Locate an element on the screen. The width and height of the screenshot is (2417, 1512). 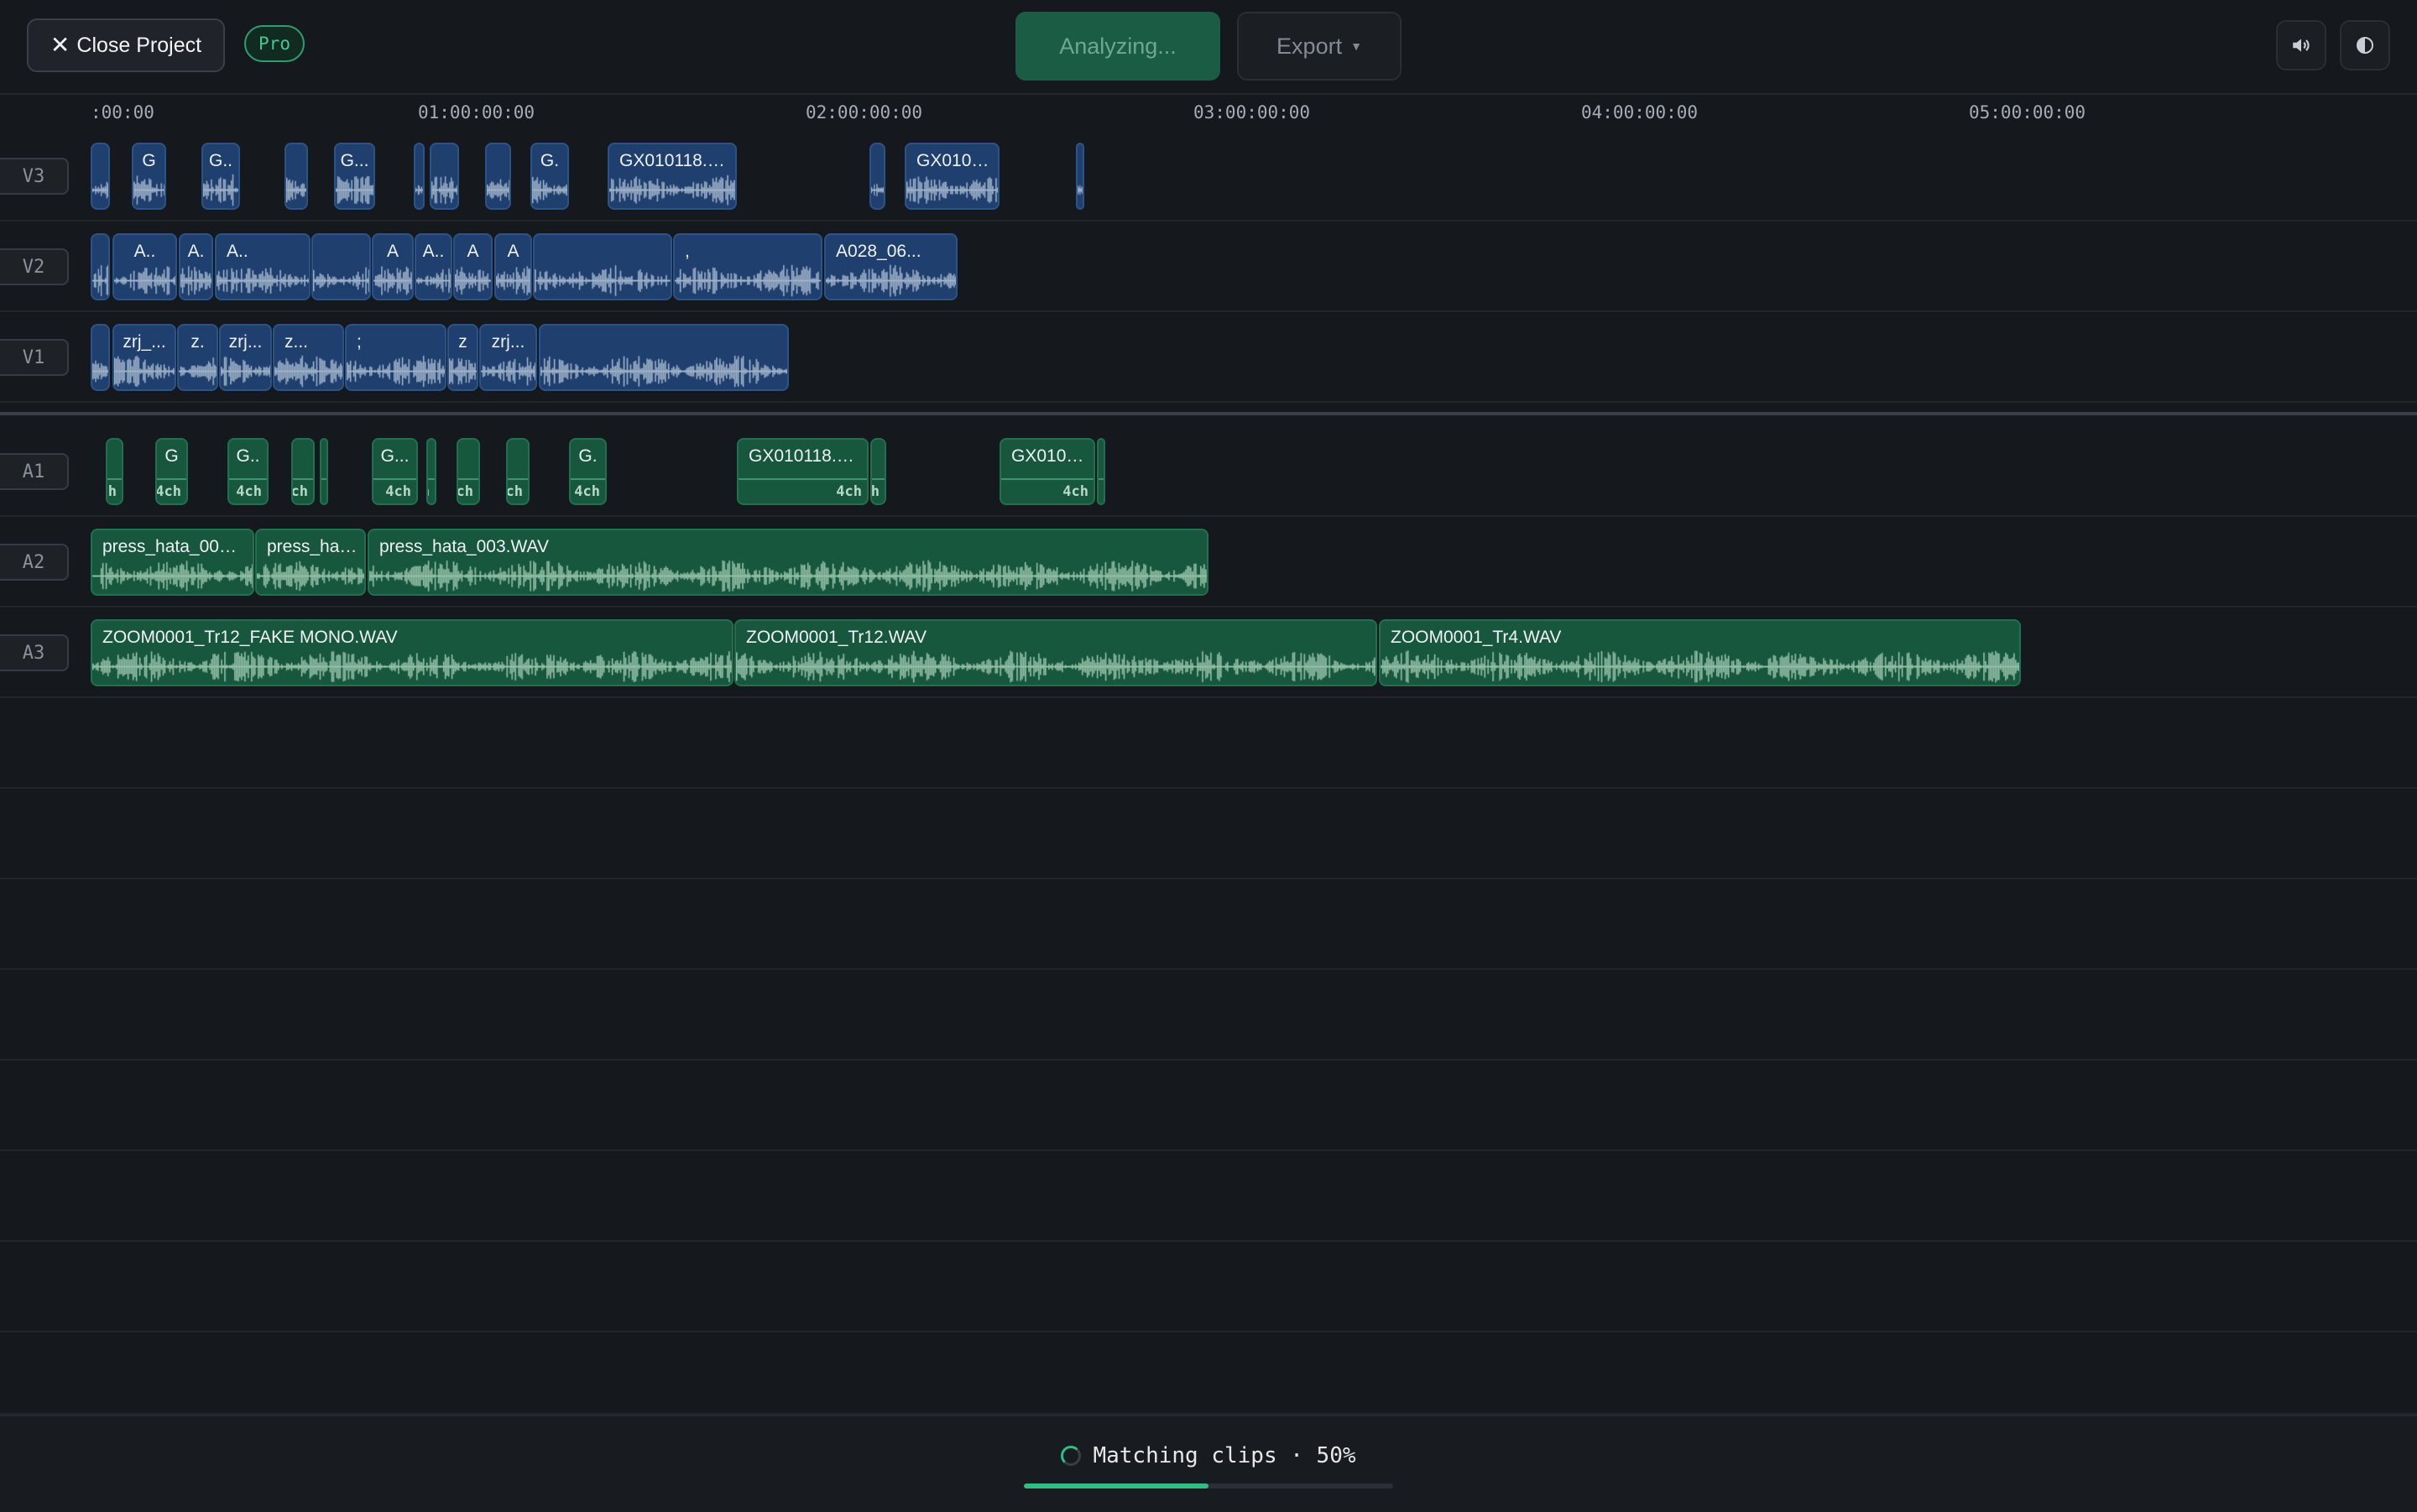
video-clip: A. is located at coordinates (196, 267).